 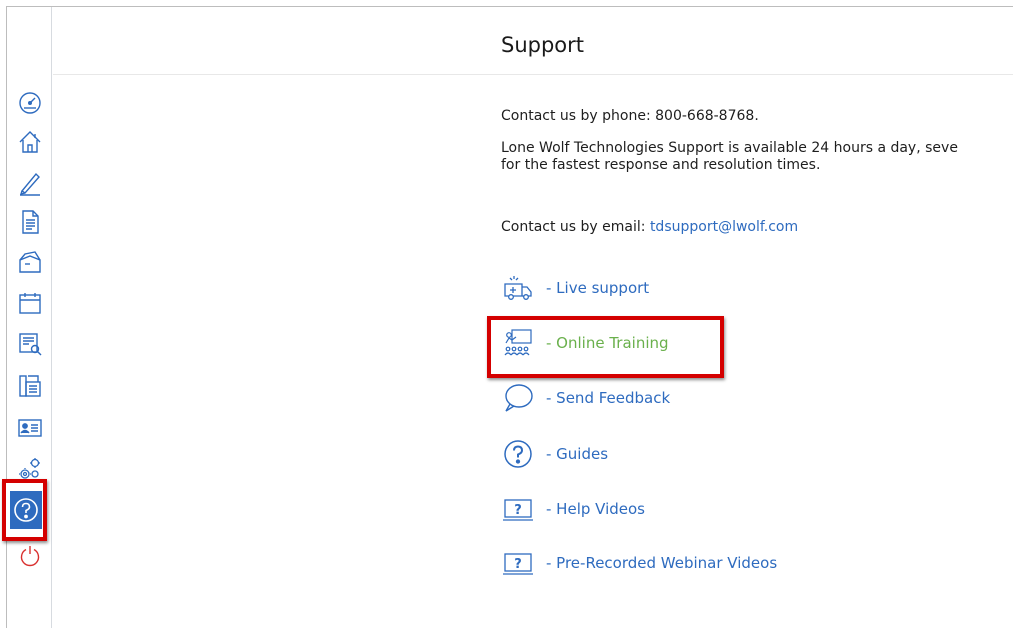 What do you see at coordinates (30, 263) in the screenshot?
I see `box-icon` at bounding box center [30, 263].